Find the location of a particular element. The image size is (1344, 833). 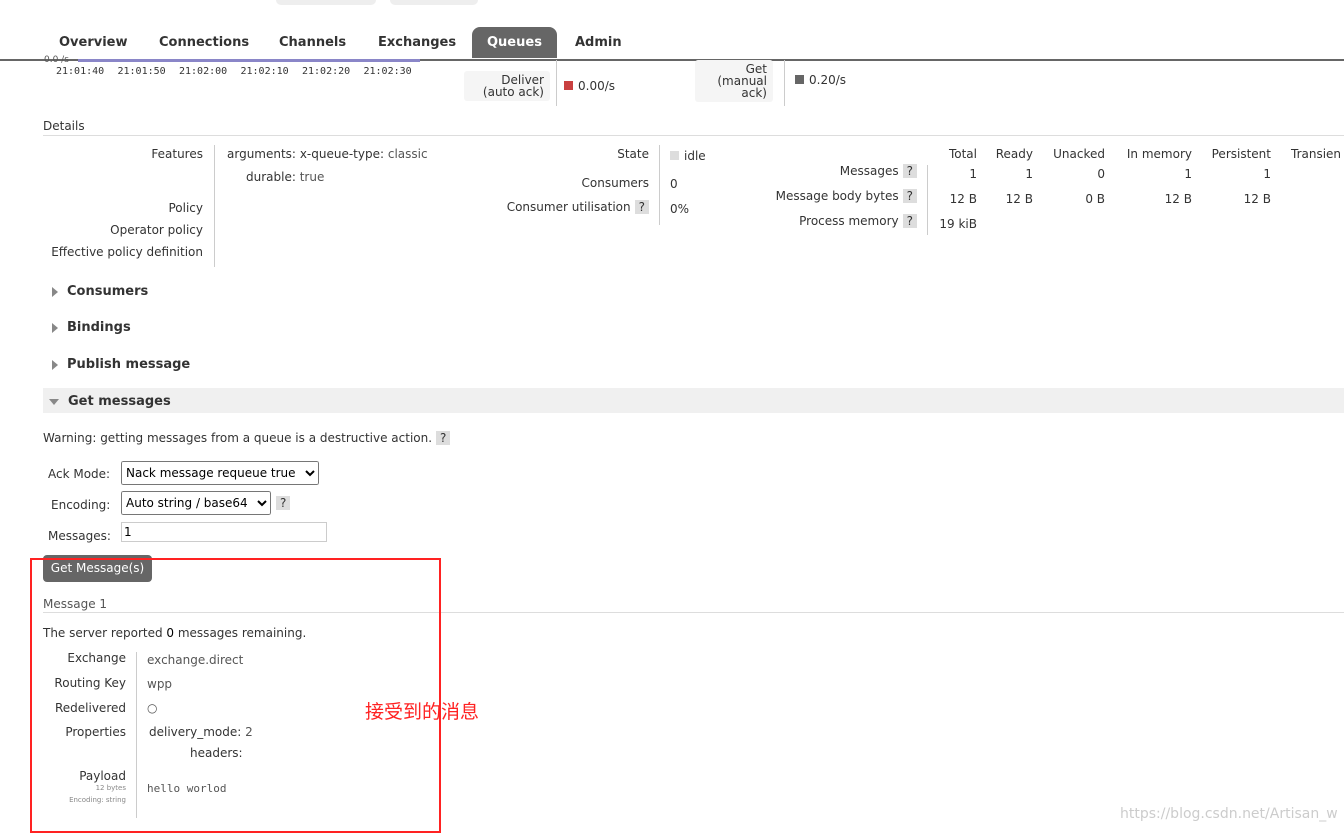

x-tick-label: 21:01:50 is located at coordinates (141, 71).